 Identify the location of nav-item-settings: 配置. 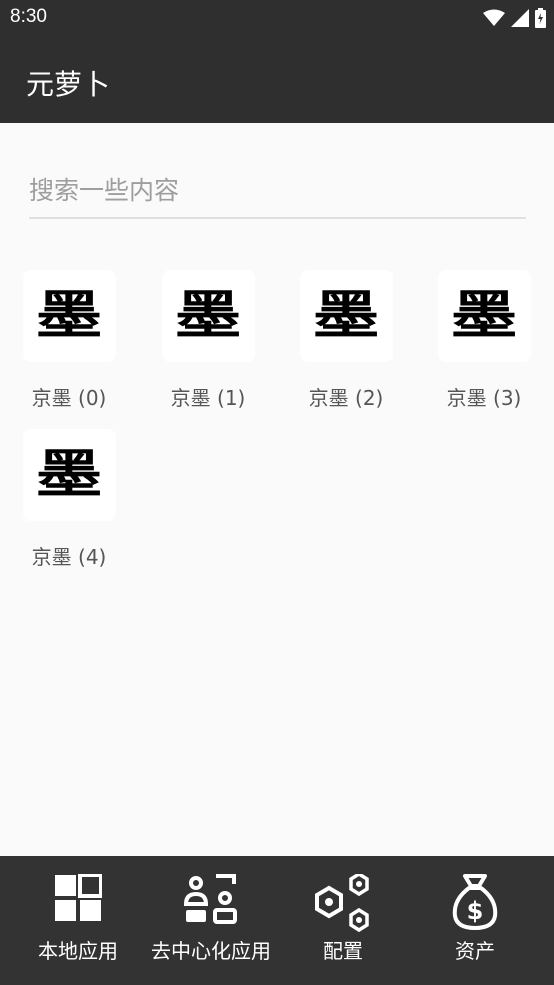
(343, 909).